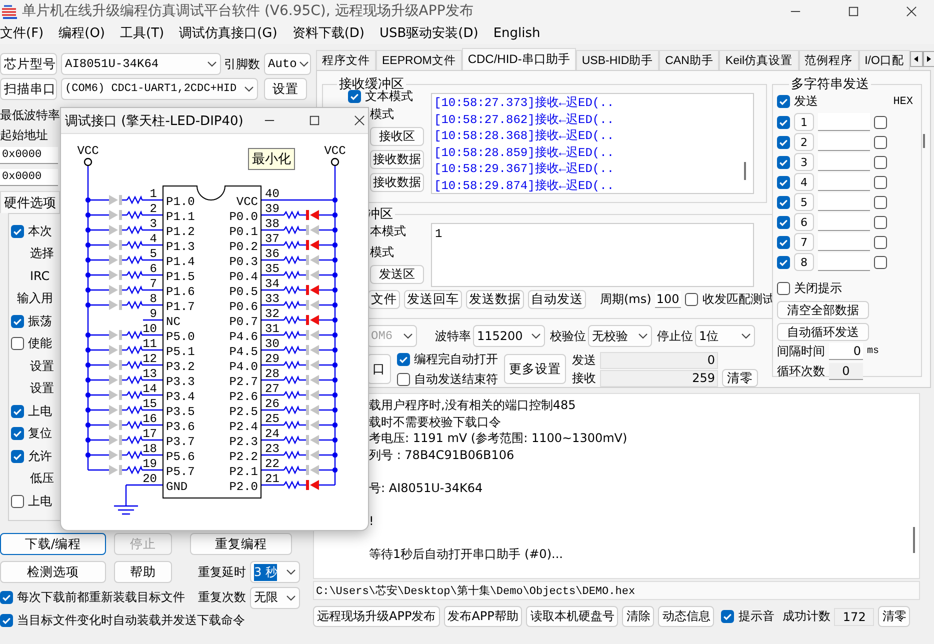  What do you see at coordinates (620, 336) in the screenshot?
I see `parity-dropdown: 无校验` at bounding box center [620, 336].